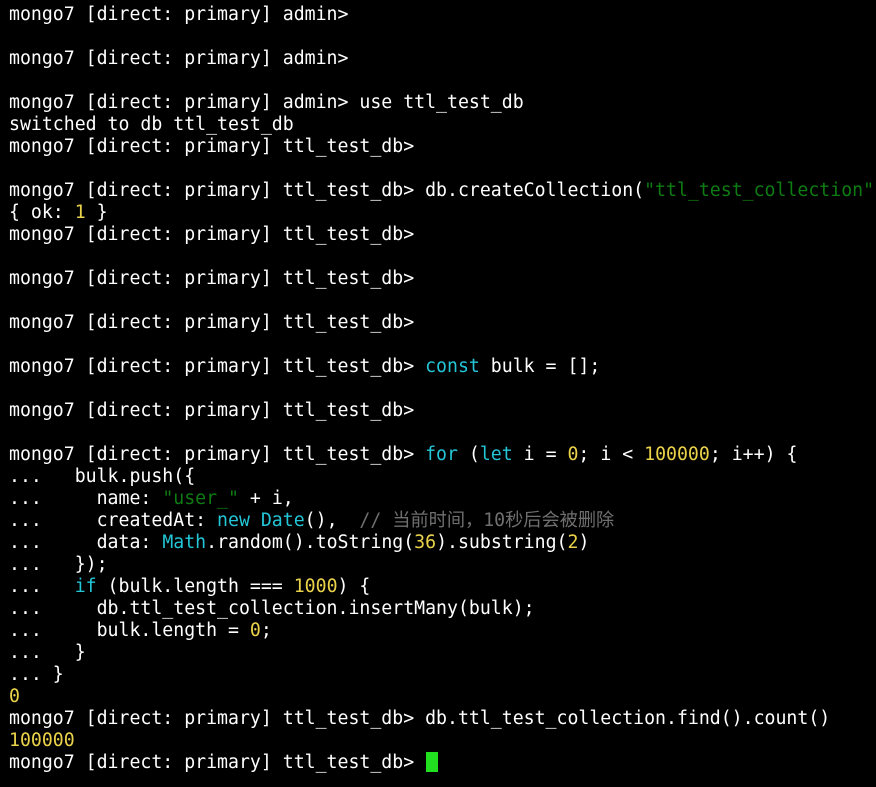 This screenshot has height=787, width=876. I want to click on terminal-text-segment: switched to db ttl_test_db, so click(151, 124).